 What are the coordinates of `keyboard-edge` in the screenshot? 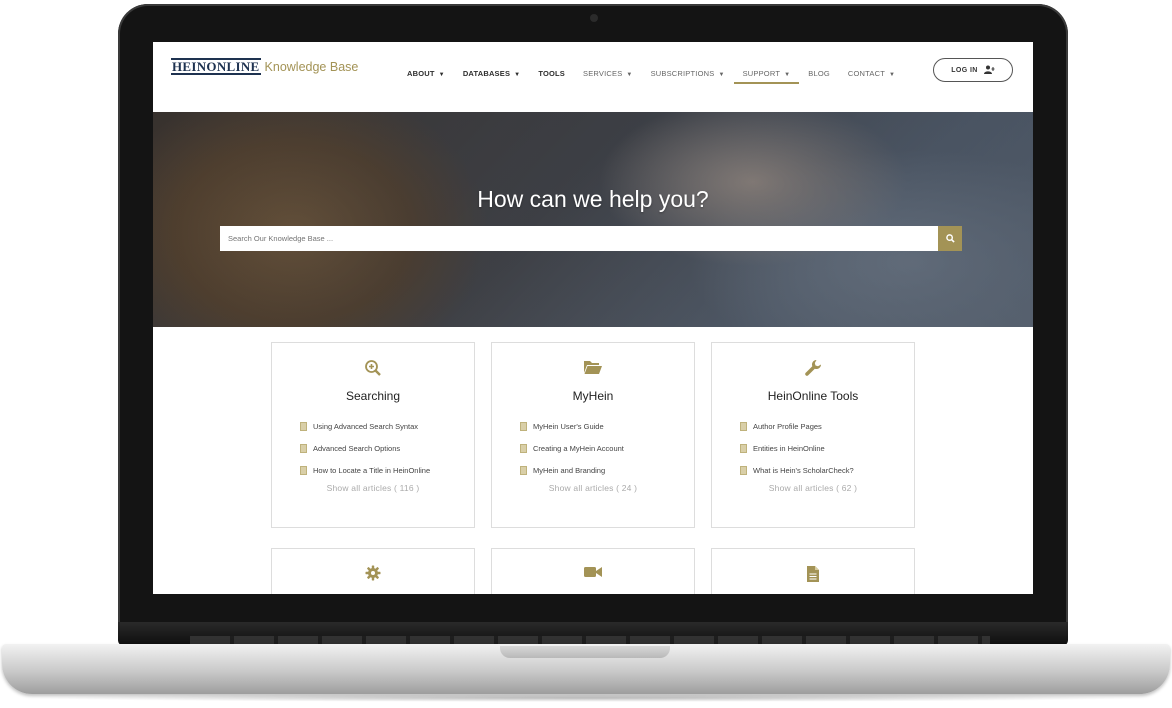 It's located at (590, 640).